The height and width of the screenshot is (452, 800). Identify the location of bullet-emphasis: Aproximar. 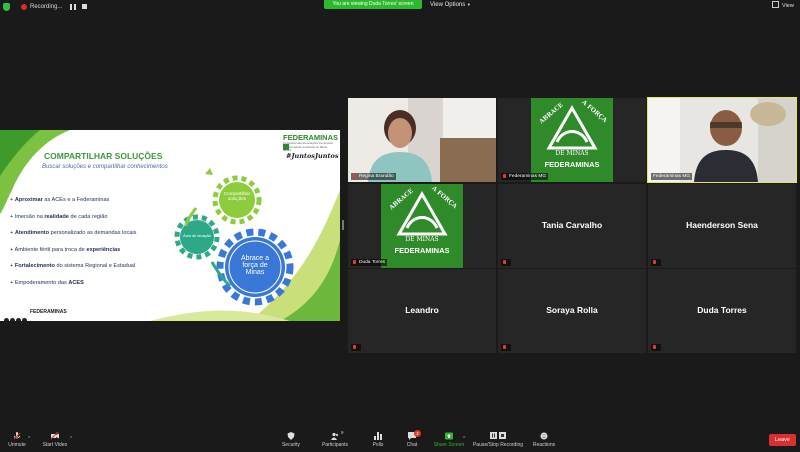
(28, 200).